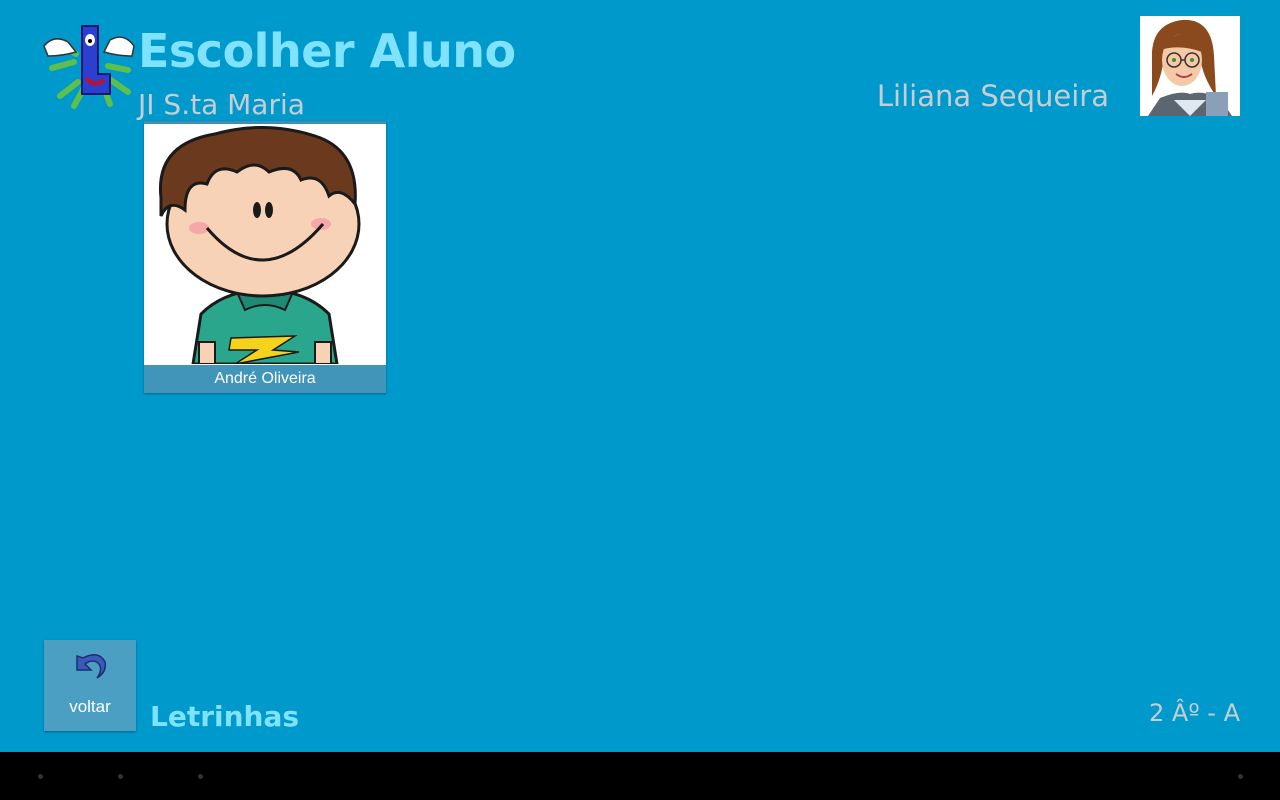 The width and height of the screenshot is (1280, 800). I want to click on boy-avatar-icon, so click(265, 244).